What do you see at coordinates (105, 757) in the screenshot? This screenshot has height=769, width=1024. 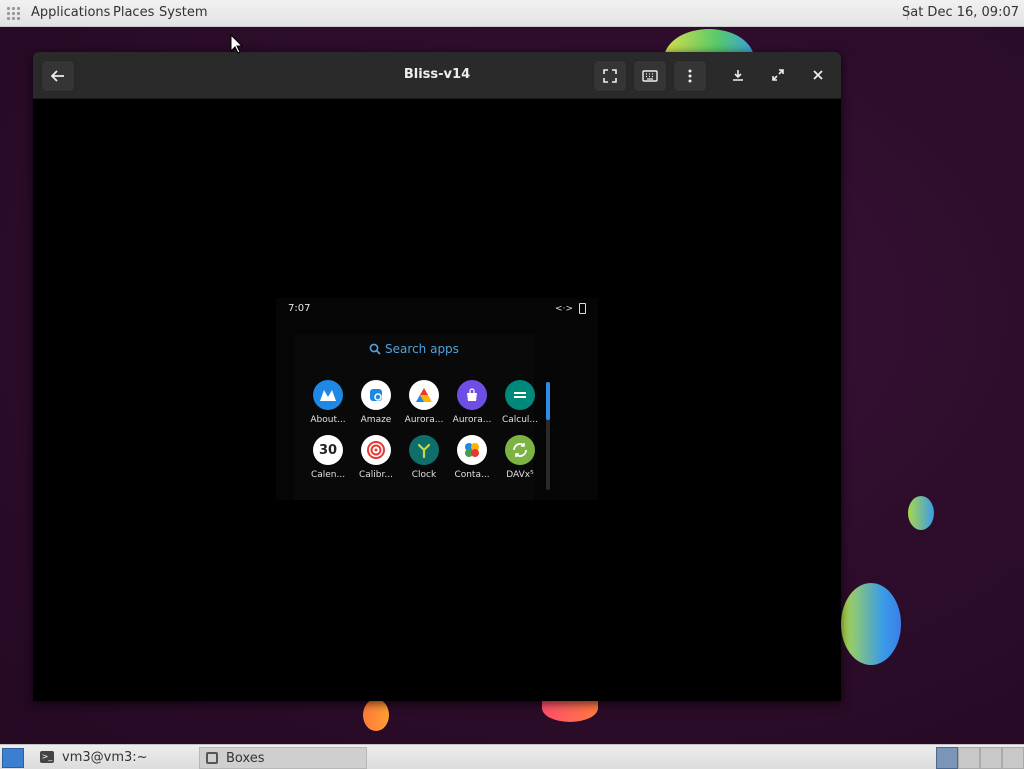 I see `task-label: vm3@vm3:~` at bounding box center [105, 757].